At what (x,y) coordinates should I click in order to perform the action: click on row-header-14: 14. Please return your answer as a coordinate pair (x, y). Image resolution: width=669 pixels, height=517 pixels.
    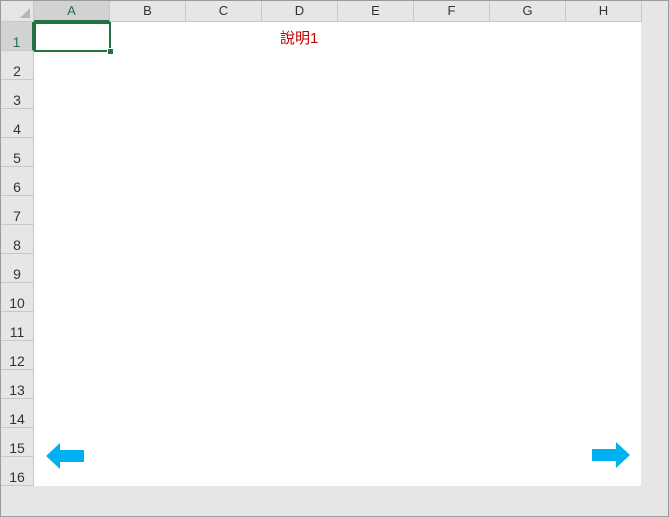
    Looking at the image, I should click on (17, 413).